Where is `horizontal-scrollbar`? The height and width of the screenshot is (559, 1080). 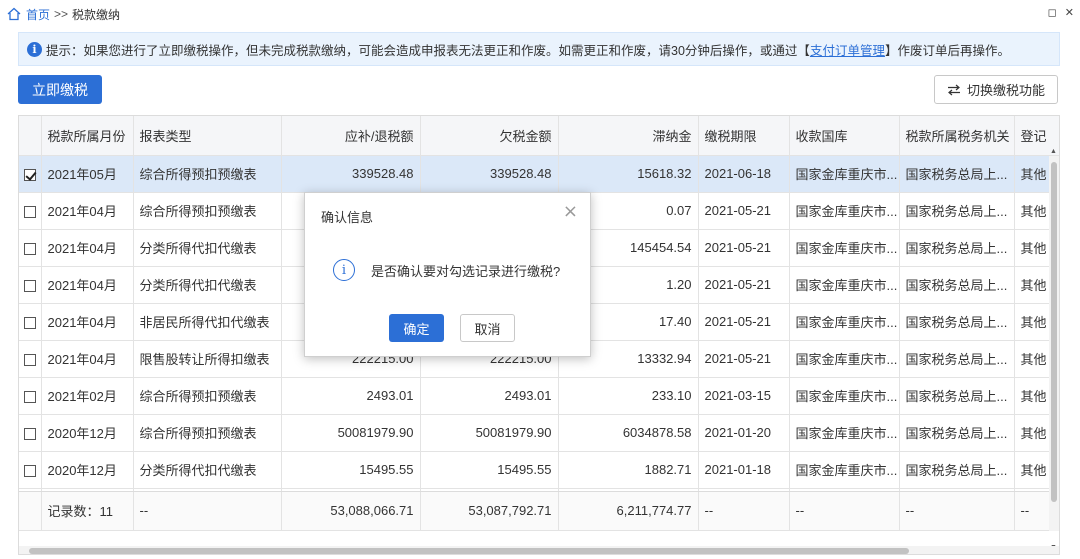 horizontal-scrollbar is located at coordinates (539, 550).